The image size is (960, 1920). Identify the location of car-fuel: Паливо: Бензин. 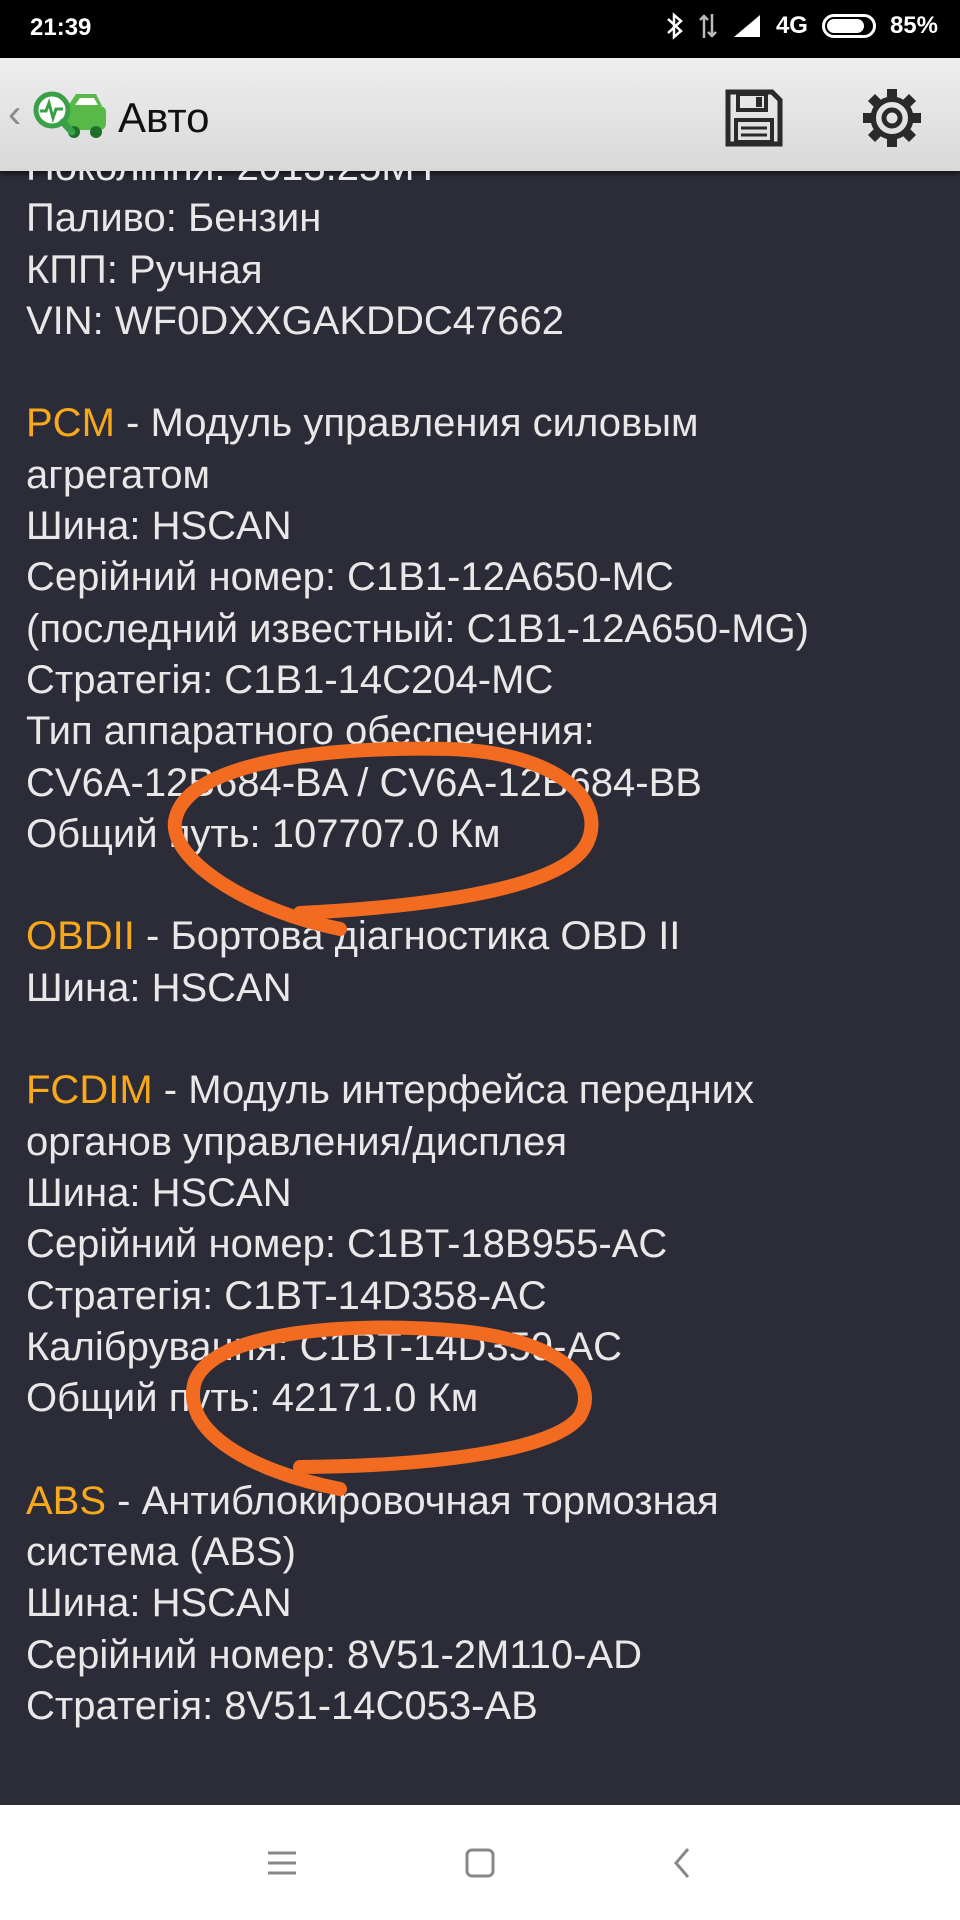
(174, 218).